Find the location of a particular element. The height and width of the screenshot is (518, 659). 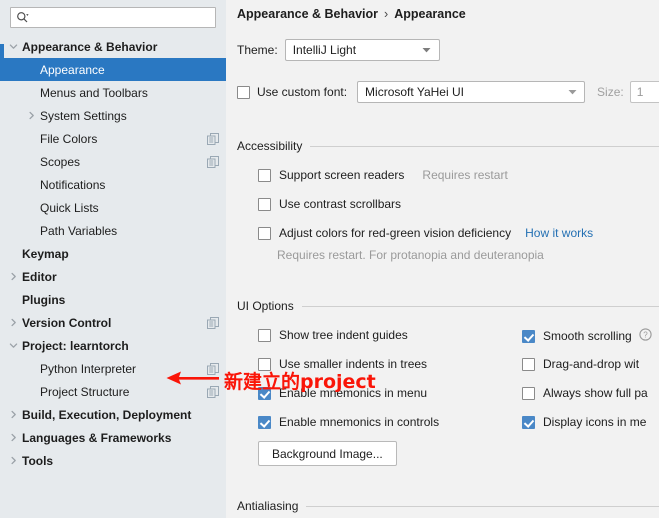

sidebar-item-label: Notifications is located at coordinates (73, 184).